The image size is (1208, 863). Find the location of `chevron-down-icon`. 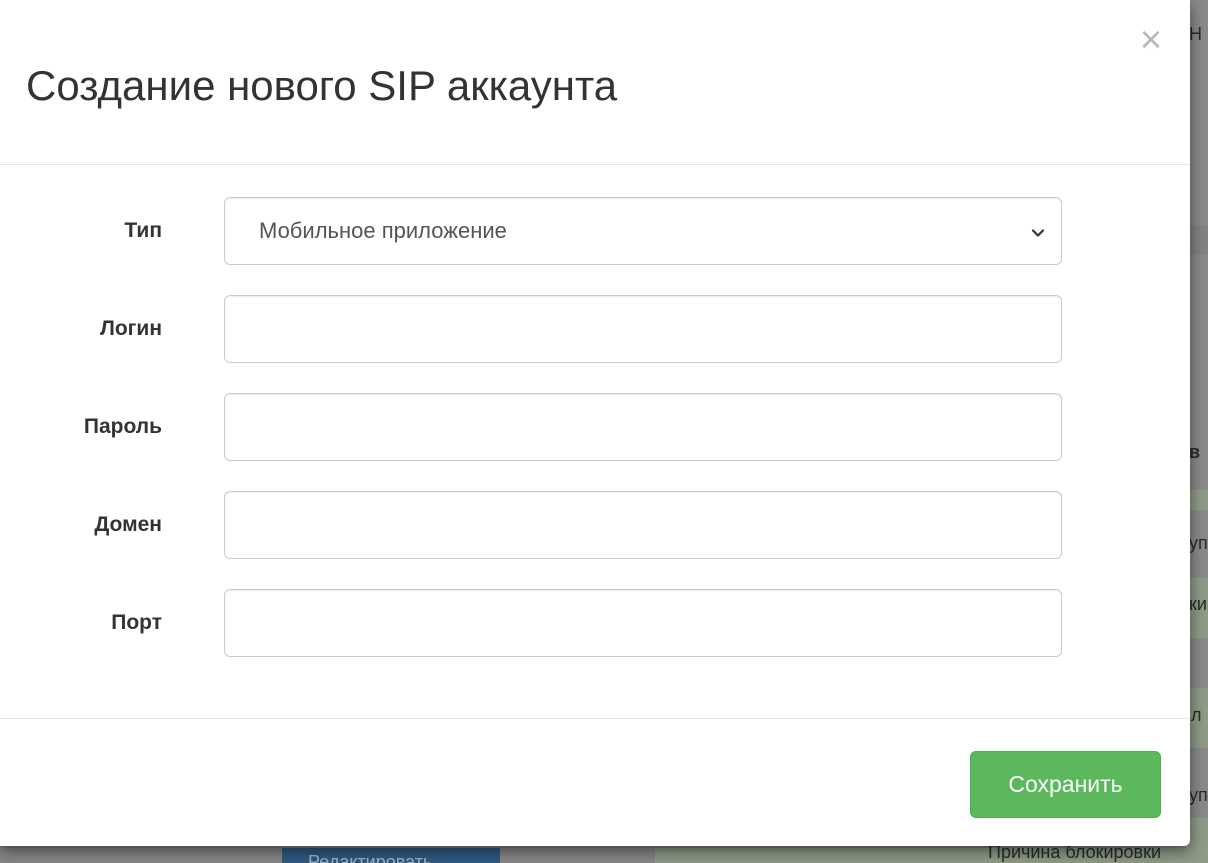

chevron-down-icon is located at coordinates (1038, 233).